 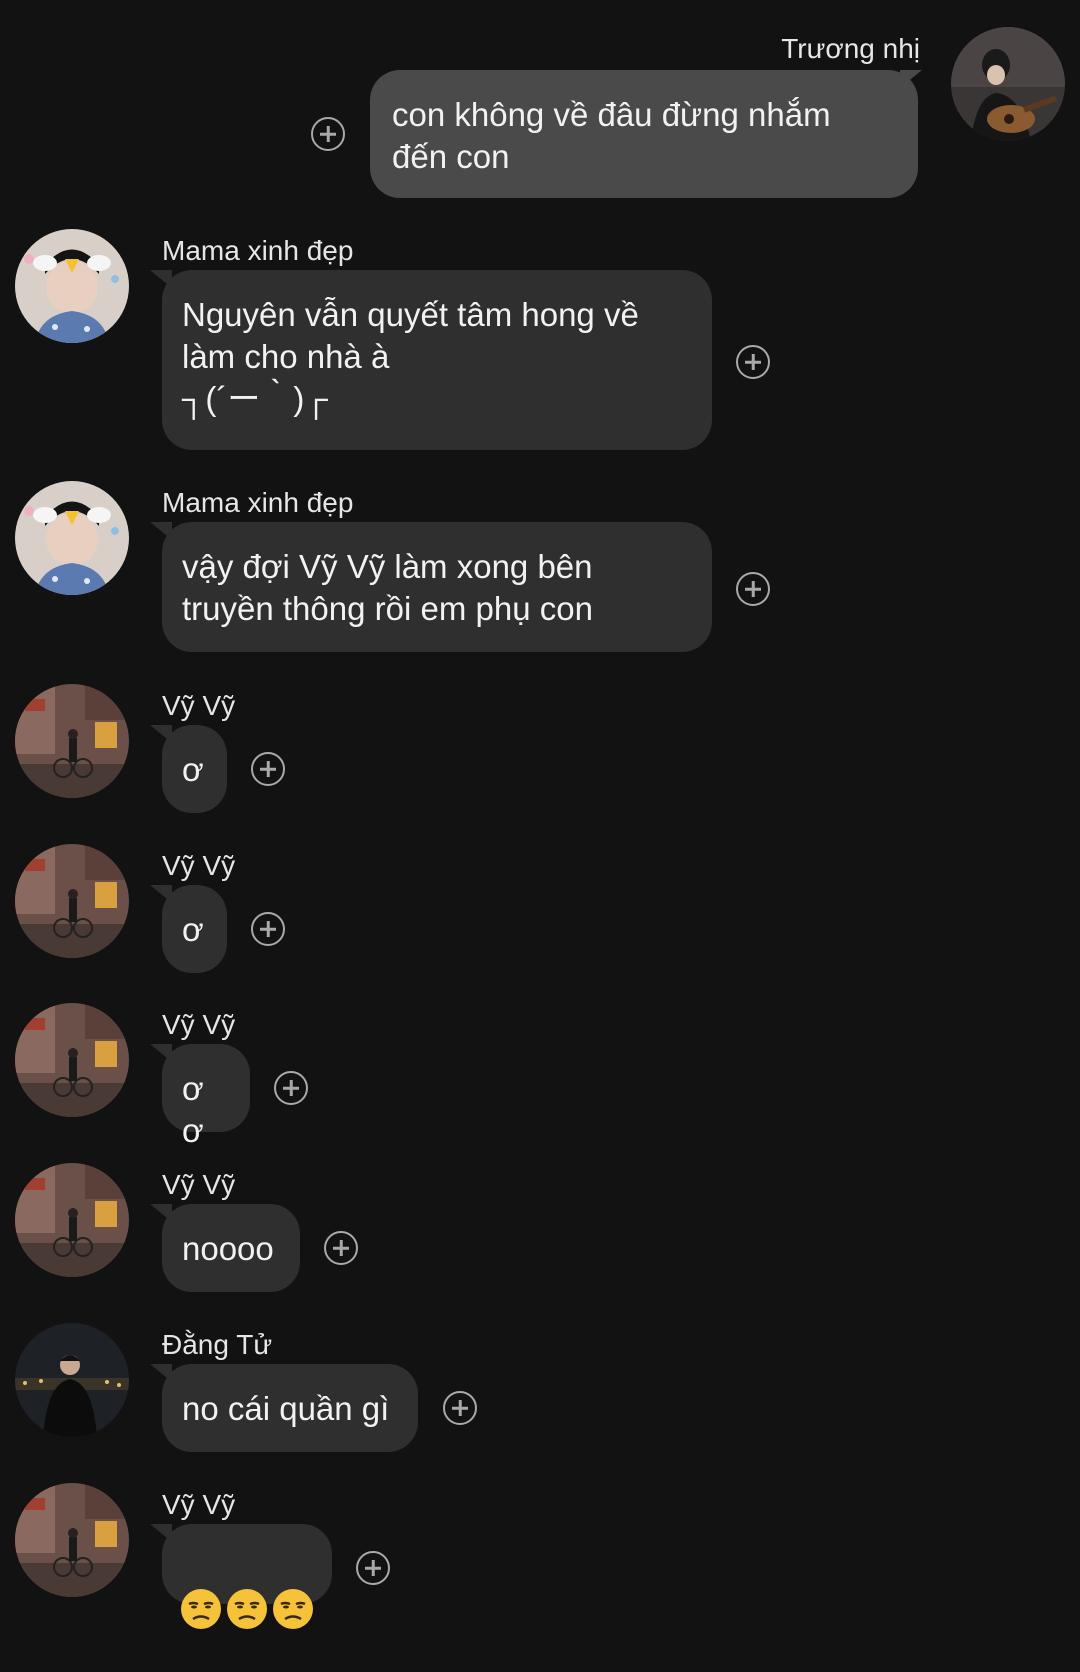 What do you see at coordinates (850, 48) in the screenshot?
I see `sender-name: Trương nhị` at bounding box center [850, 48].